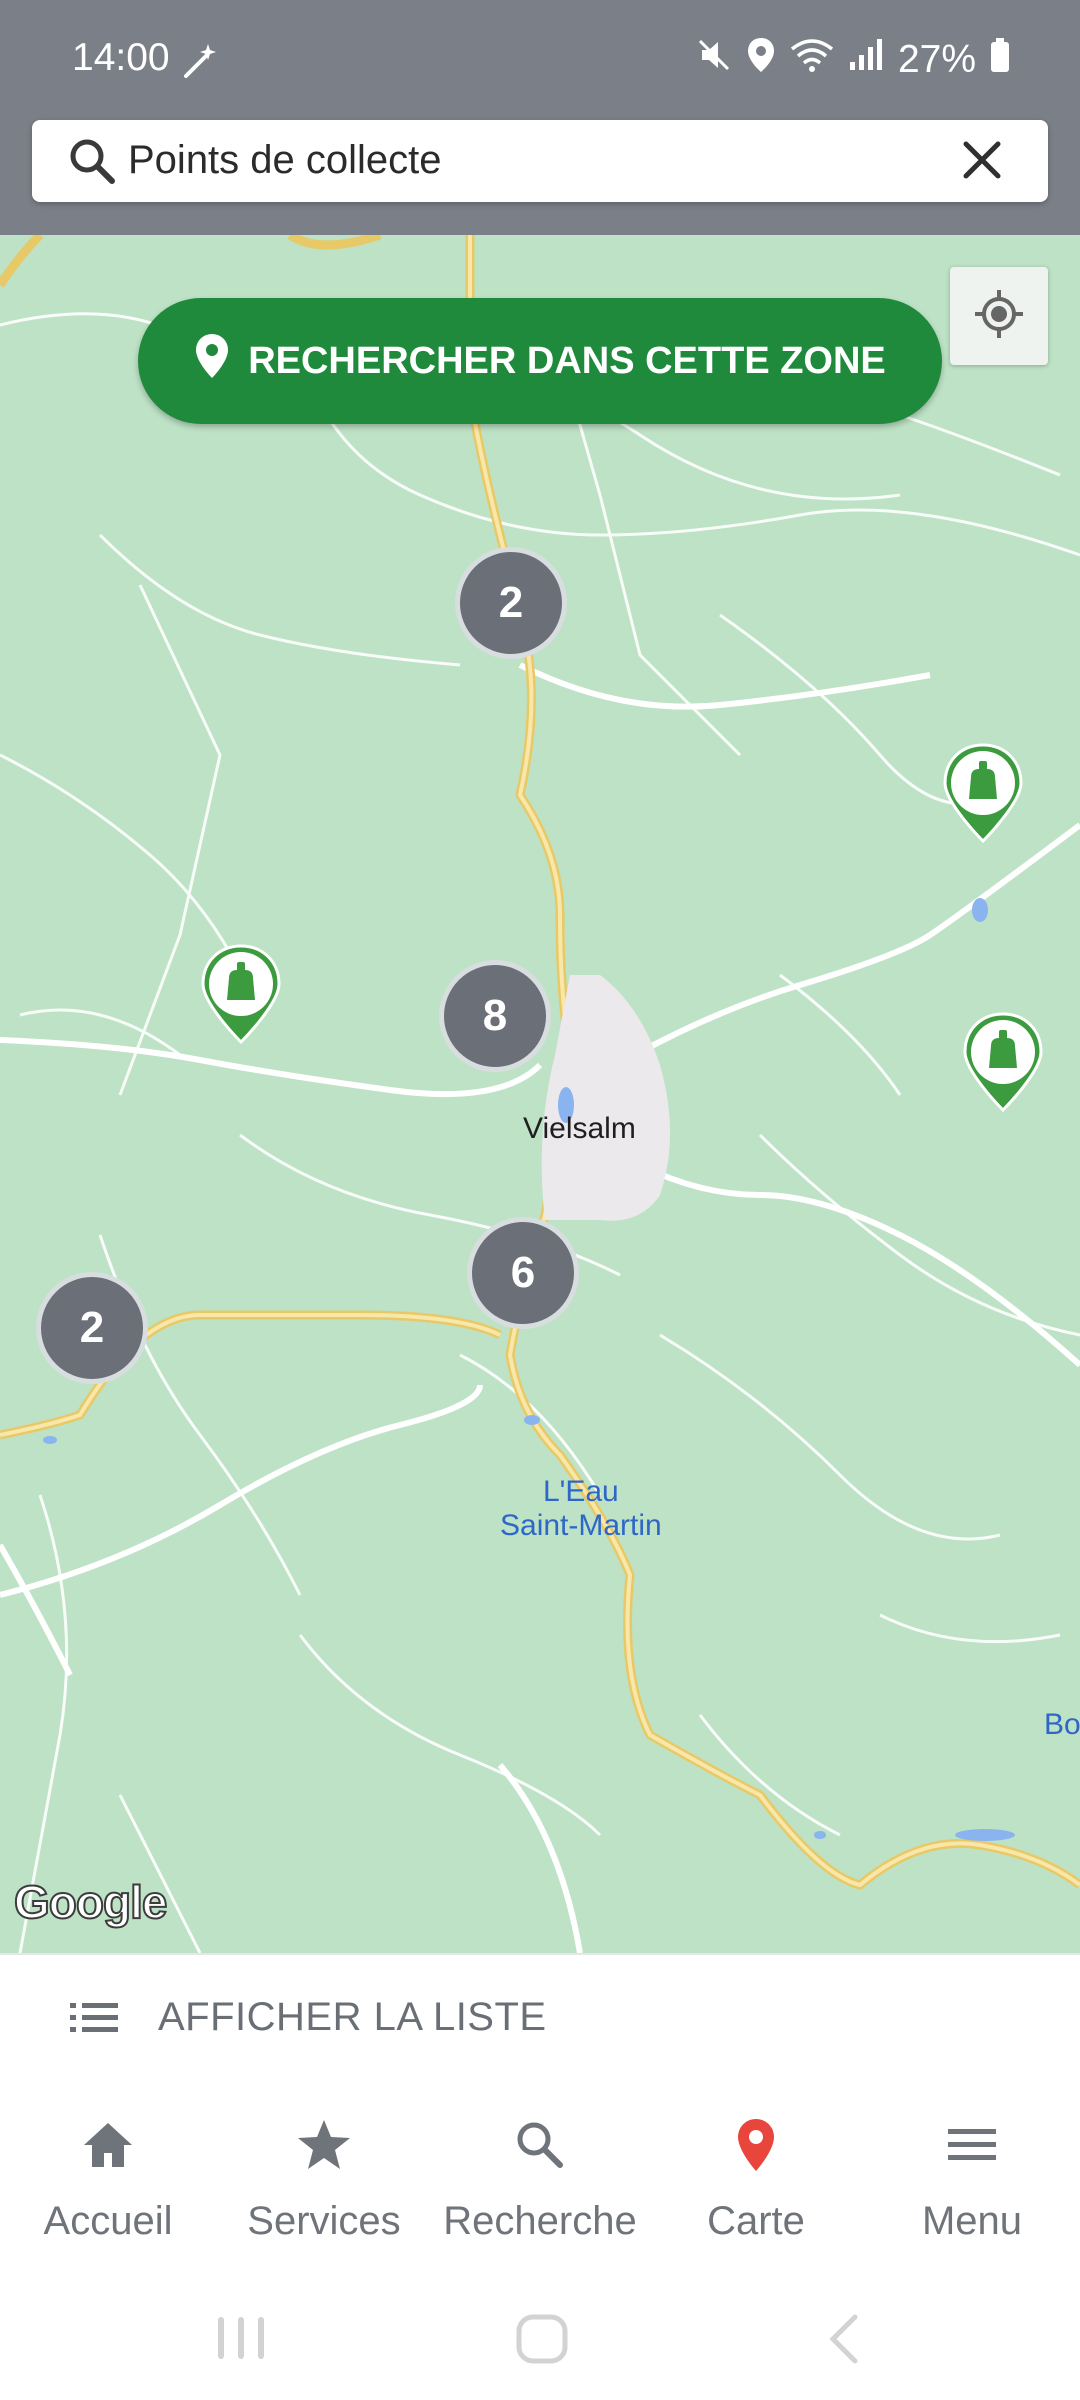 Image resolution: width=1080 pixels, height=2400 pixels. What do you see at coordinates (324, 2221) in the screenshot?
I see `nav-label: Services` at bounding box center [324, 2221].